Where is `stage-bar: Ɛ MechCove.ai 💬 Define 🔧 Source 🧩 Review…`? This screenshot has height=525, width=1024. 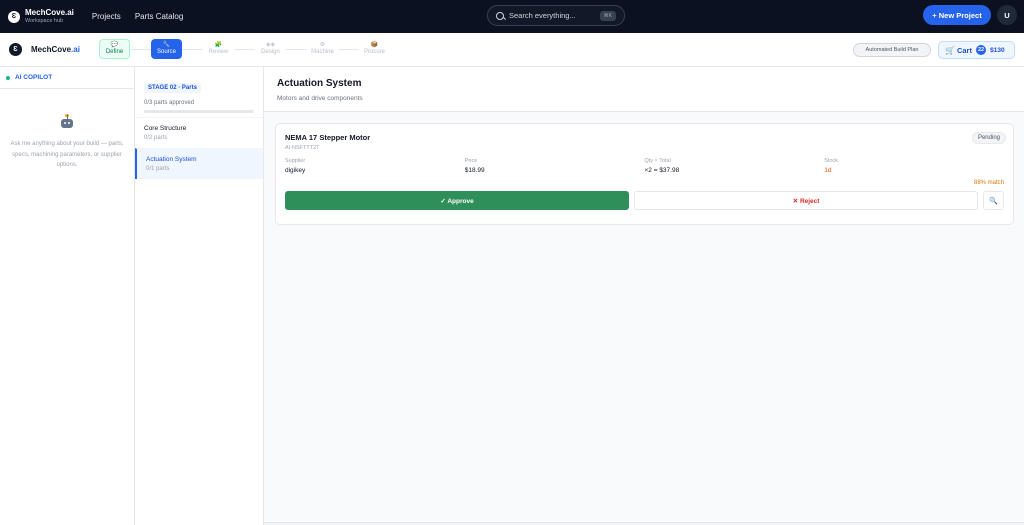
stage-bar: Ɛ MechCove.ai 💬 Define 🔧 Source 🧩 Review… is located at coordinates (512, 50).